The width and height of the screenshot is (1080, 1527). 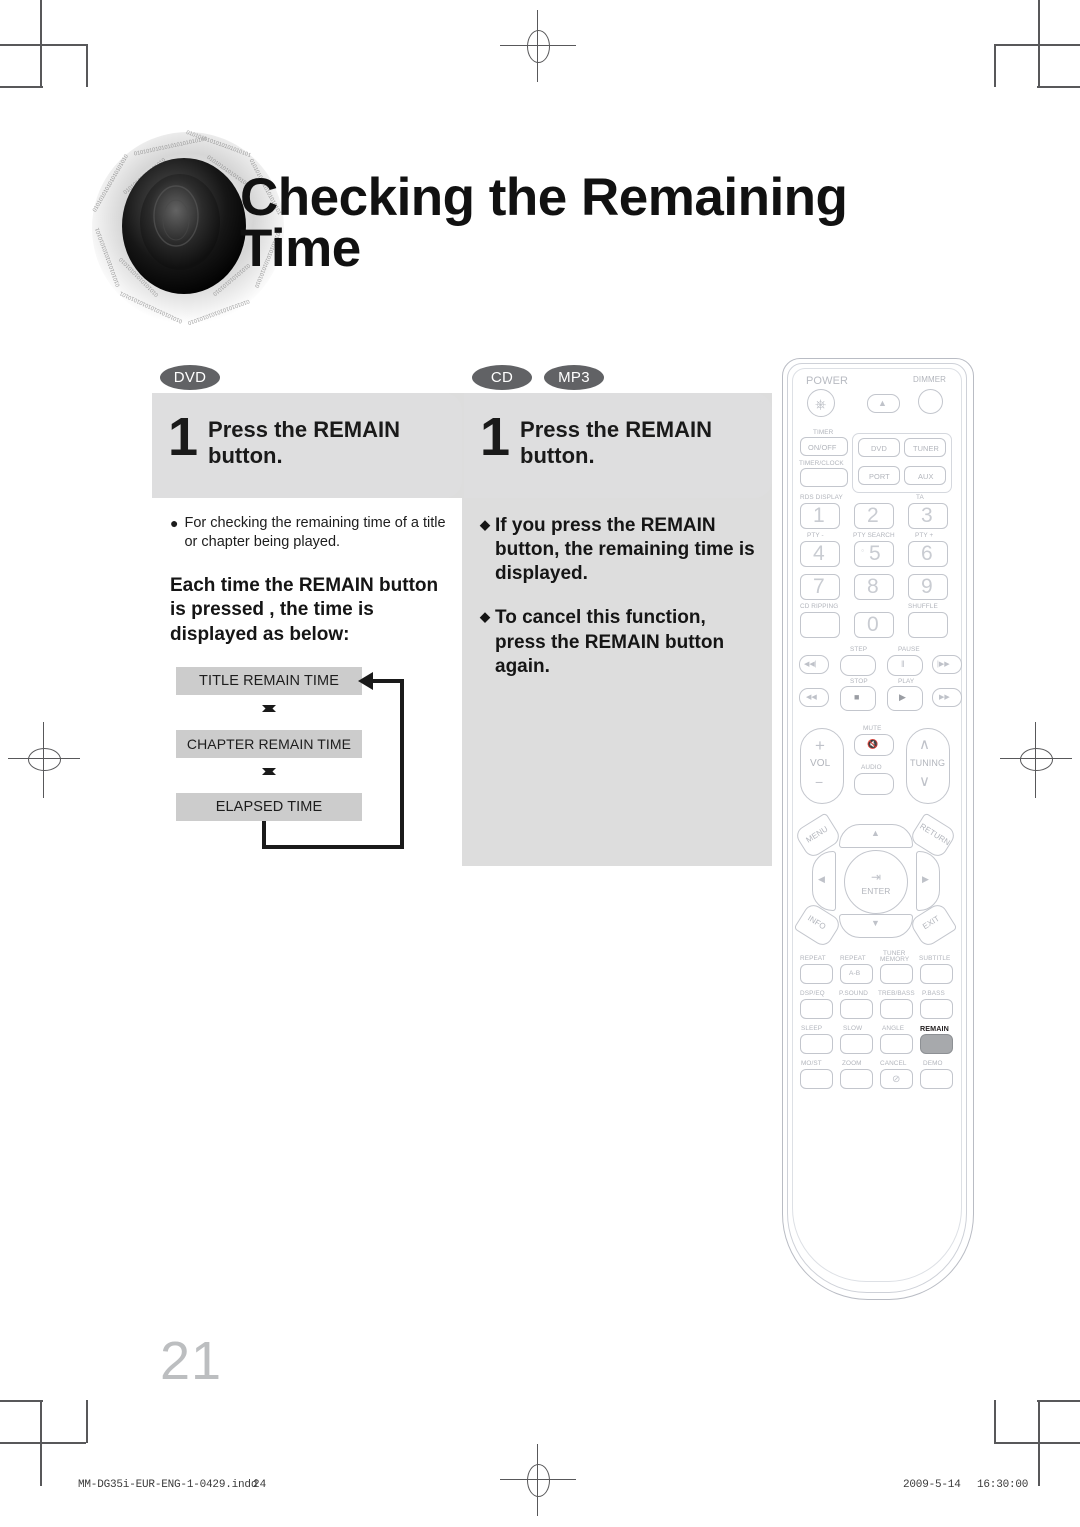 I want to click on pause-label: PAUSE, so click(x=909, y=649).